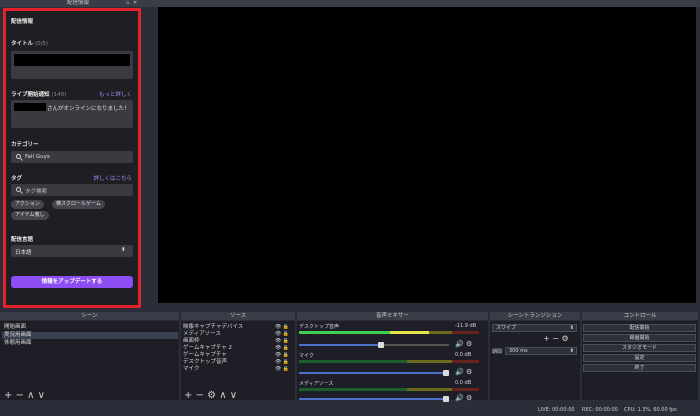  What do you see at coordinates (210, 396) in the screenshot?
I see `sources-toolbar: + − ⚙ ∧ ∨` at bounding box center [210, 396].